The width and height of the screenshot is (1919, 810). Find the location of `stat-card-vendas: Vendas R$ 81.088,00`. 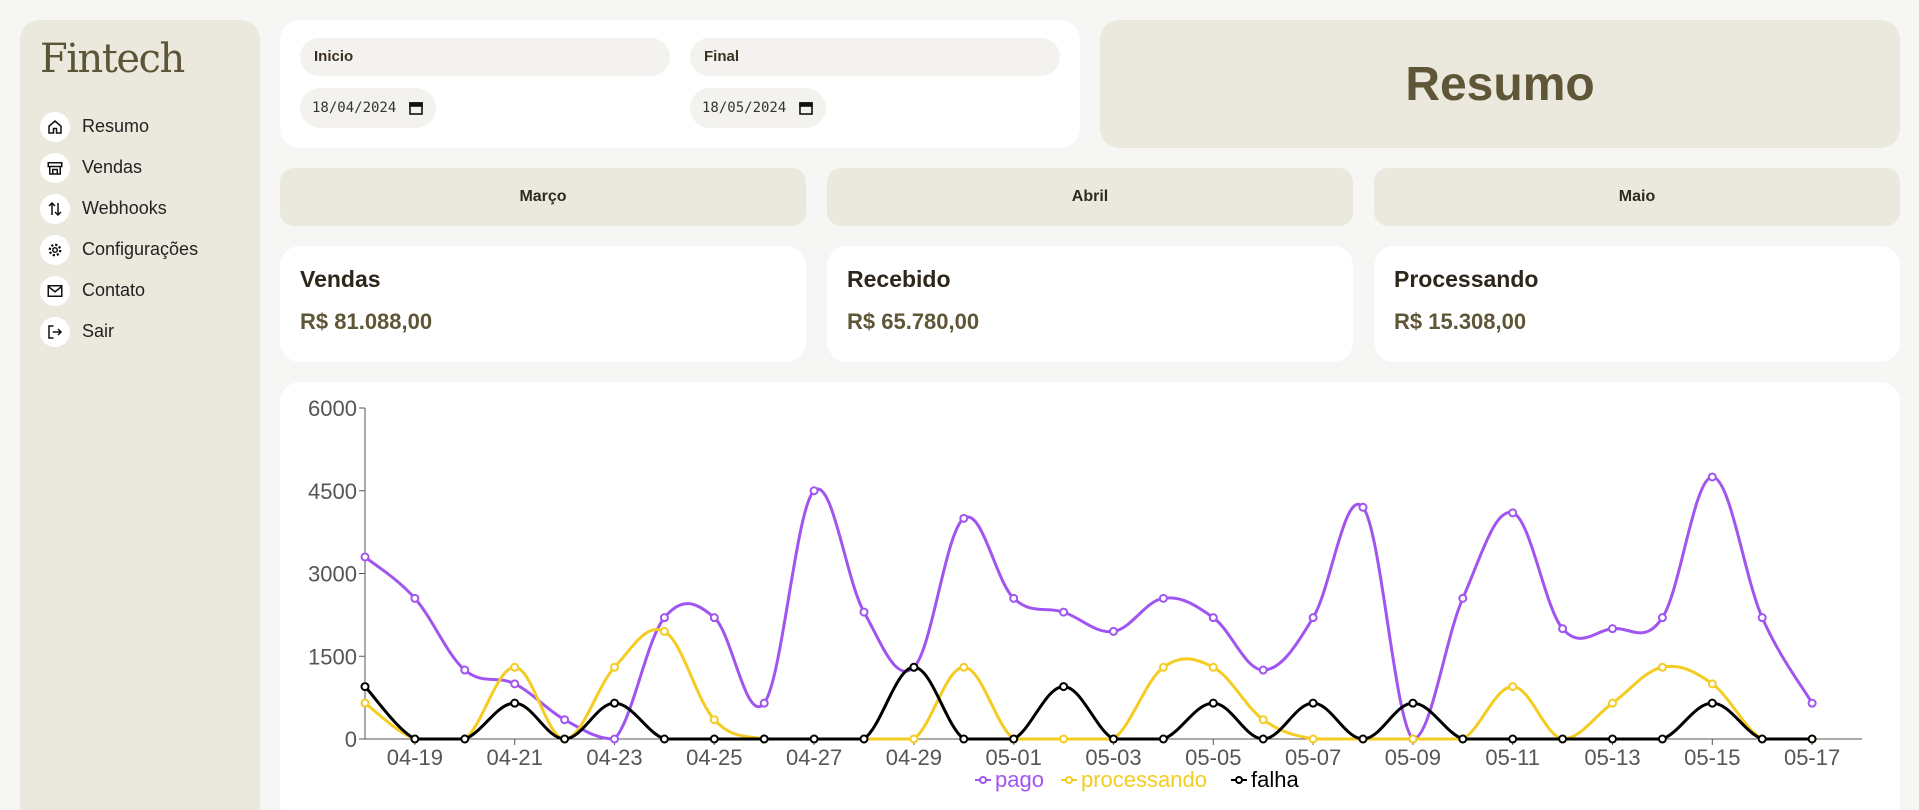

stat-card-vendas: Vendas R$ 81.088,00 is located at coordinates (543, 304).